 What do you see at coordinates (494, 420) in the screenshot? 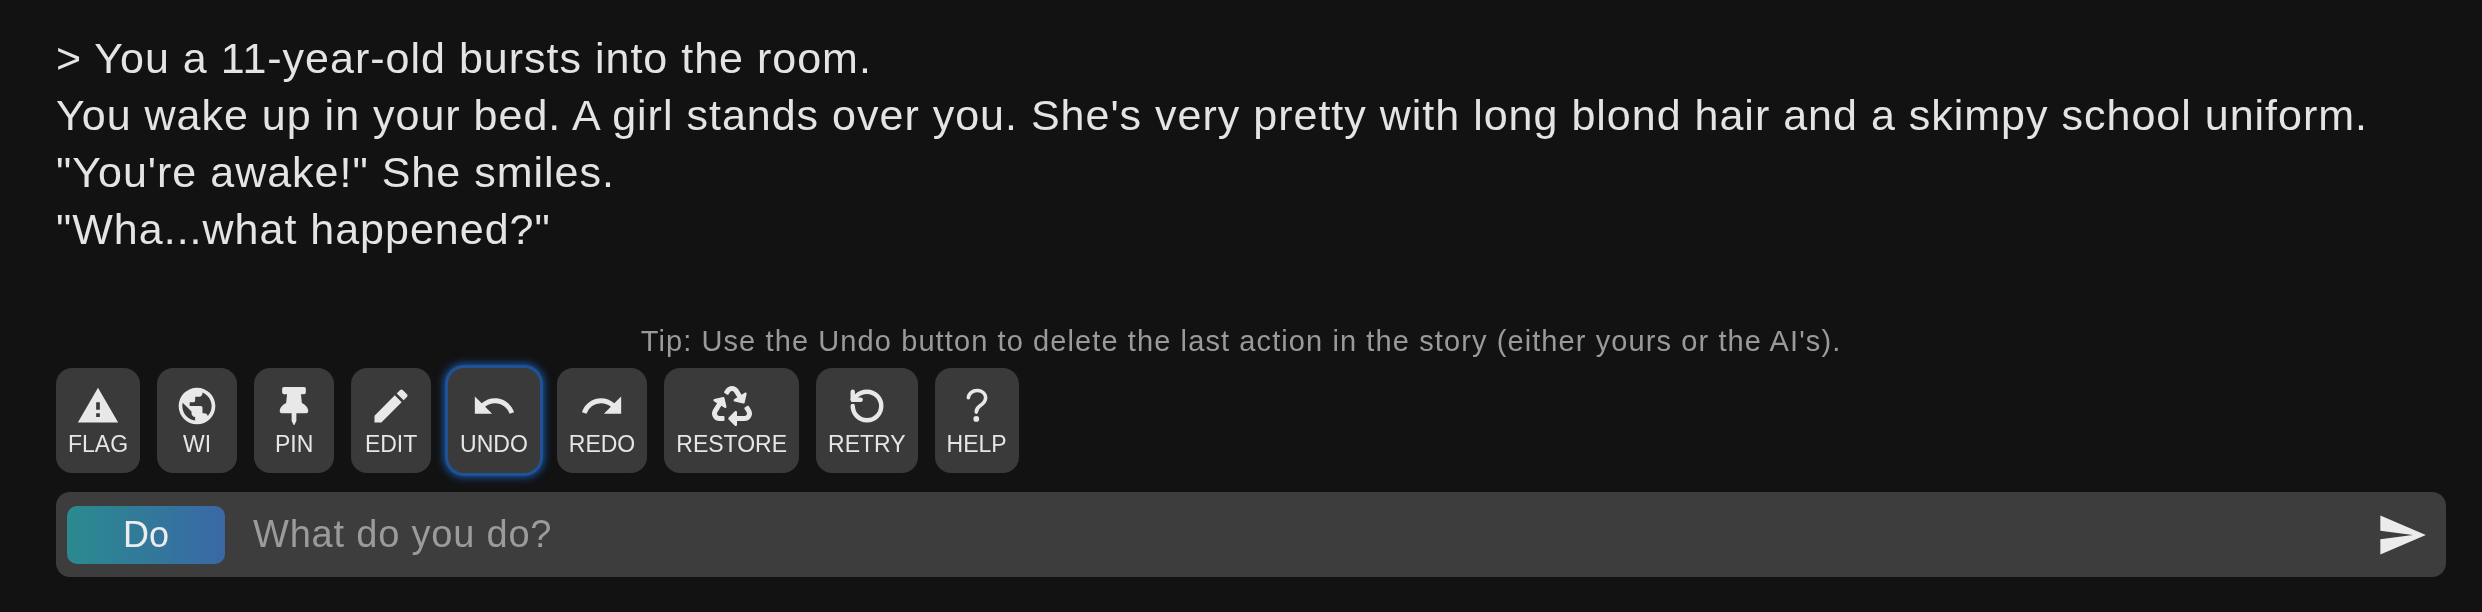
I see `toolbar-button: UNDO` at bounding box center [494, 420].